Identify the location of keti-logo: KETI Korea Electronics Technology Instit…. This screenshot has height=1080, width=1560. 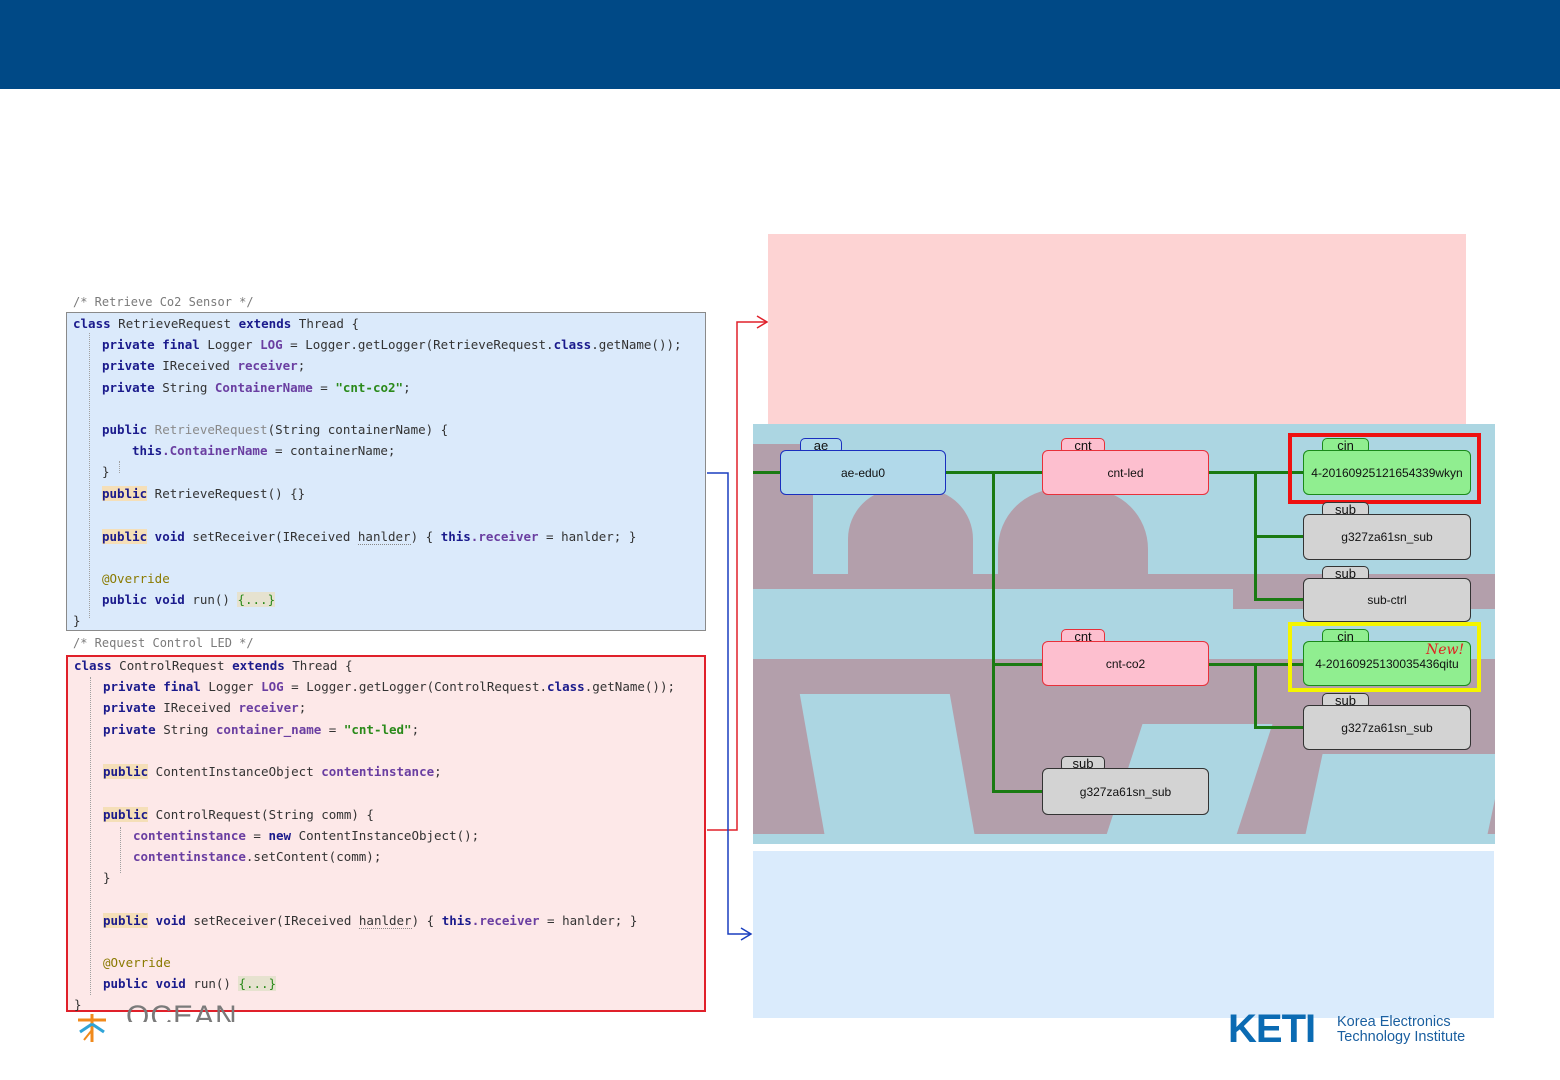
(1363, 1031).